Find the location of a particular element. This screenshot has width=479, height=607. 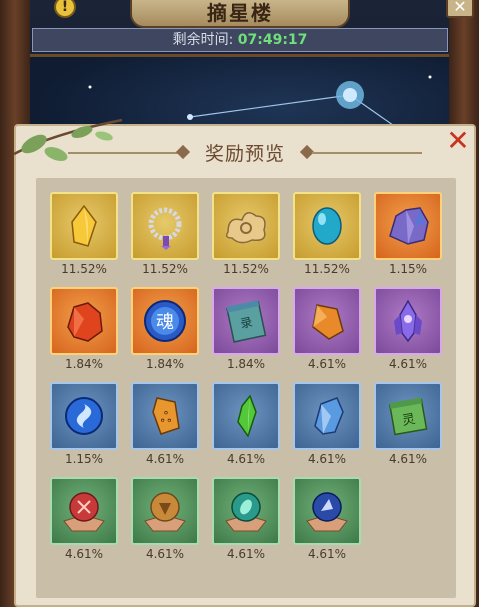

reward-item: 录 1.84% is located at coordinates (246, 330).